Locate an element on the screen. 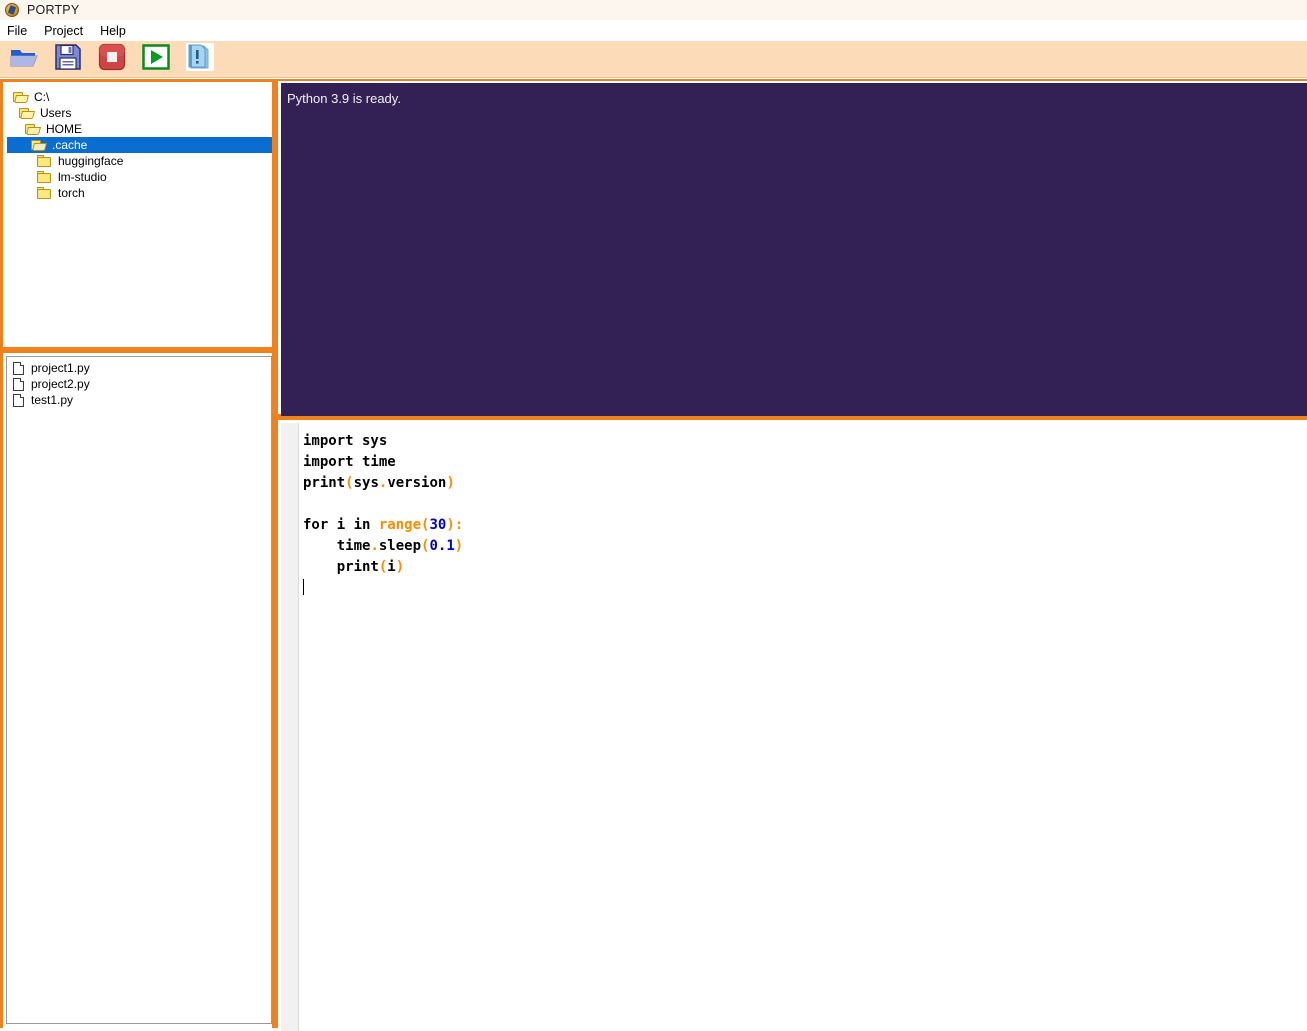 The image size is (1307, 1031). code-token: . is located at coordinates (374, 546).